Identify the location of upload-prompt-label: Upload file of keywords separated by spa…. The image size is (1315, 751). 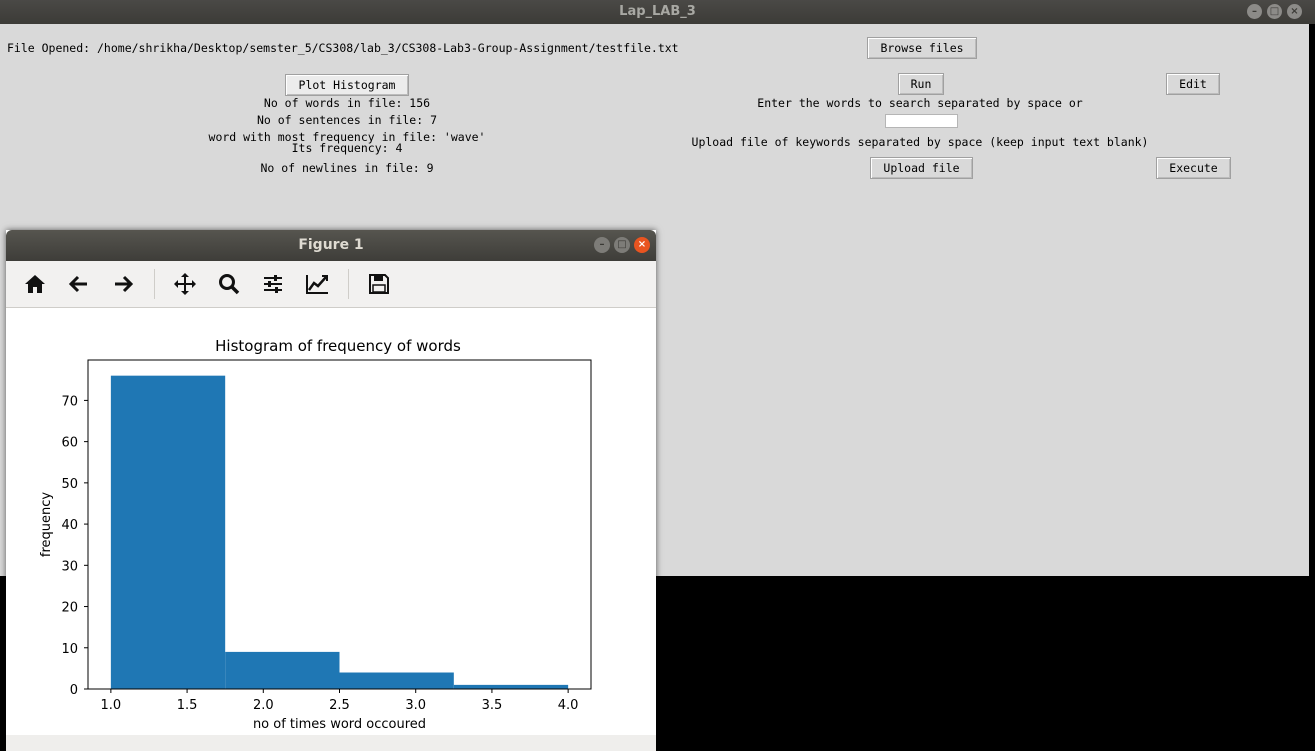
(920, 142).